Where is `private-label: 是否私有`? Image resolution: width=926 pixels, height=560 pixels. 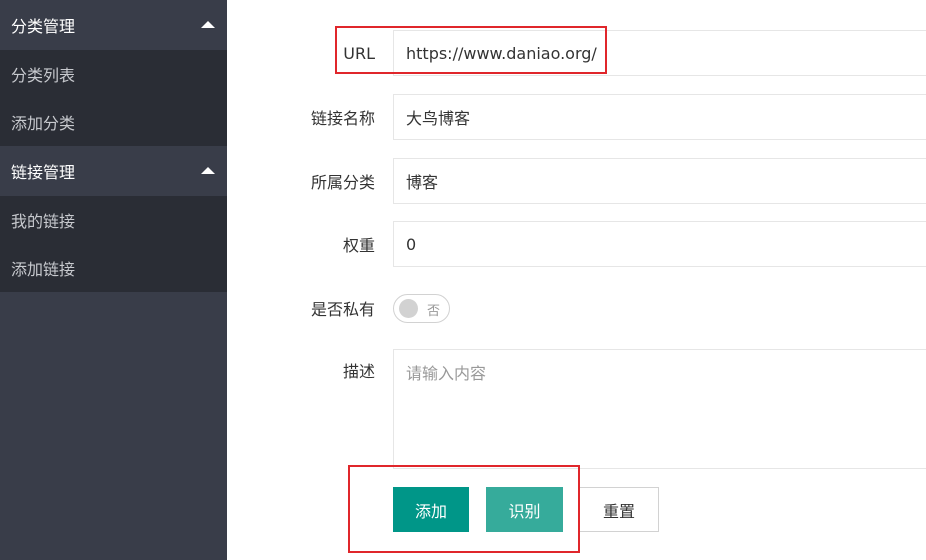 private-label: 是否私有 is located at coordinates (342, 309).